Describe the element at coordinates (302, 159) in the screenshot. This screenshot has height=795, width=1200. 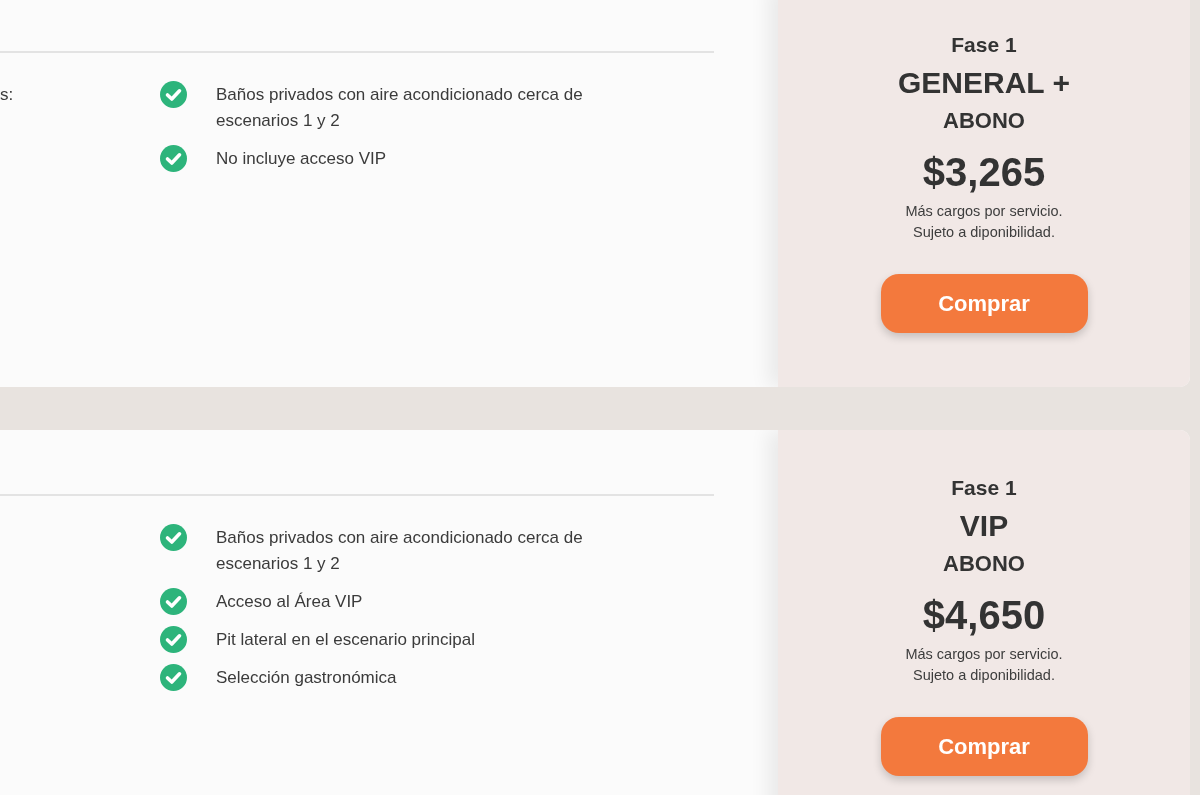
I see `feature-text: No incluye acceso VIP` at that location.